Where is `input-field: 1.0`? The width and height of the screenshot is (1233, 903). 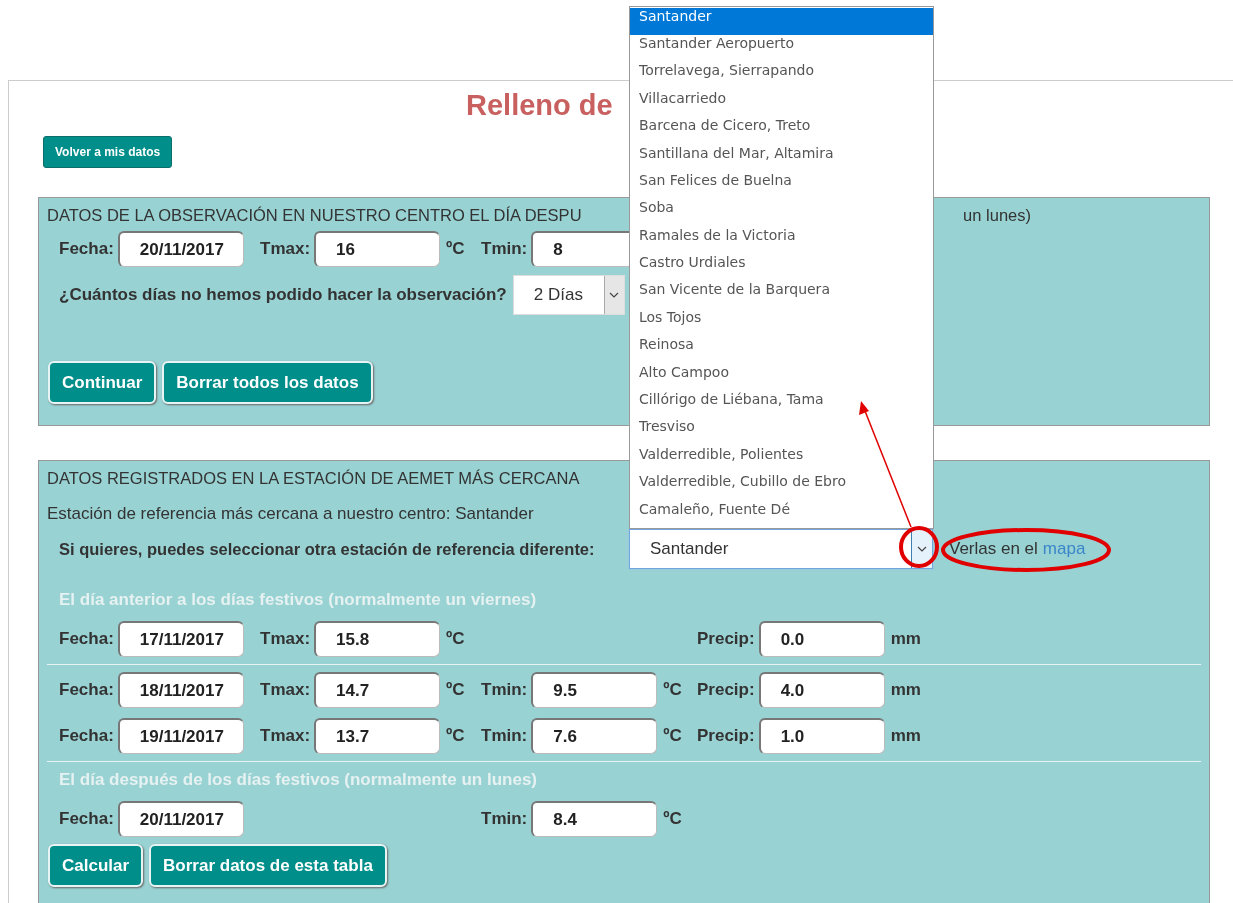 input-field: 1.0 is located at coordinates (821, 736).